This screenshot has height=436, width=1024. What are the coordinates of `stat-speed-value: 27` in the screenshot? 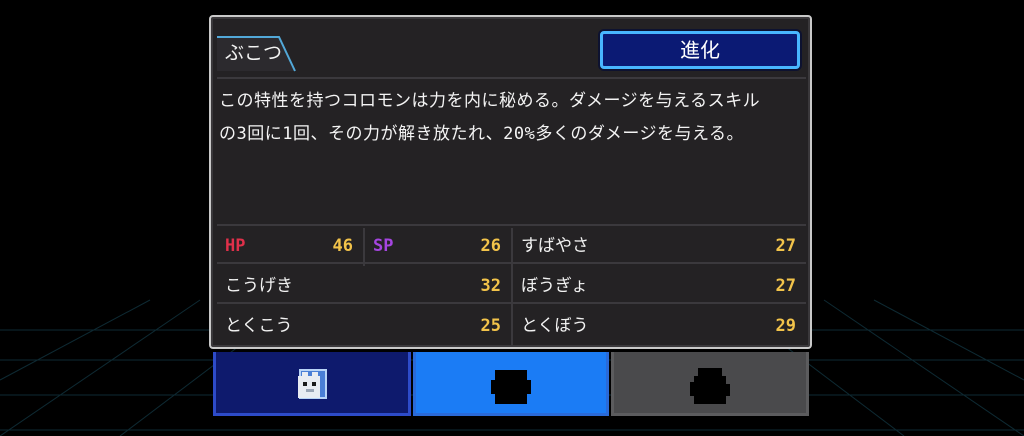 It's located at (785, 246).